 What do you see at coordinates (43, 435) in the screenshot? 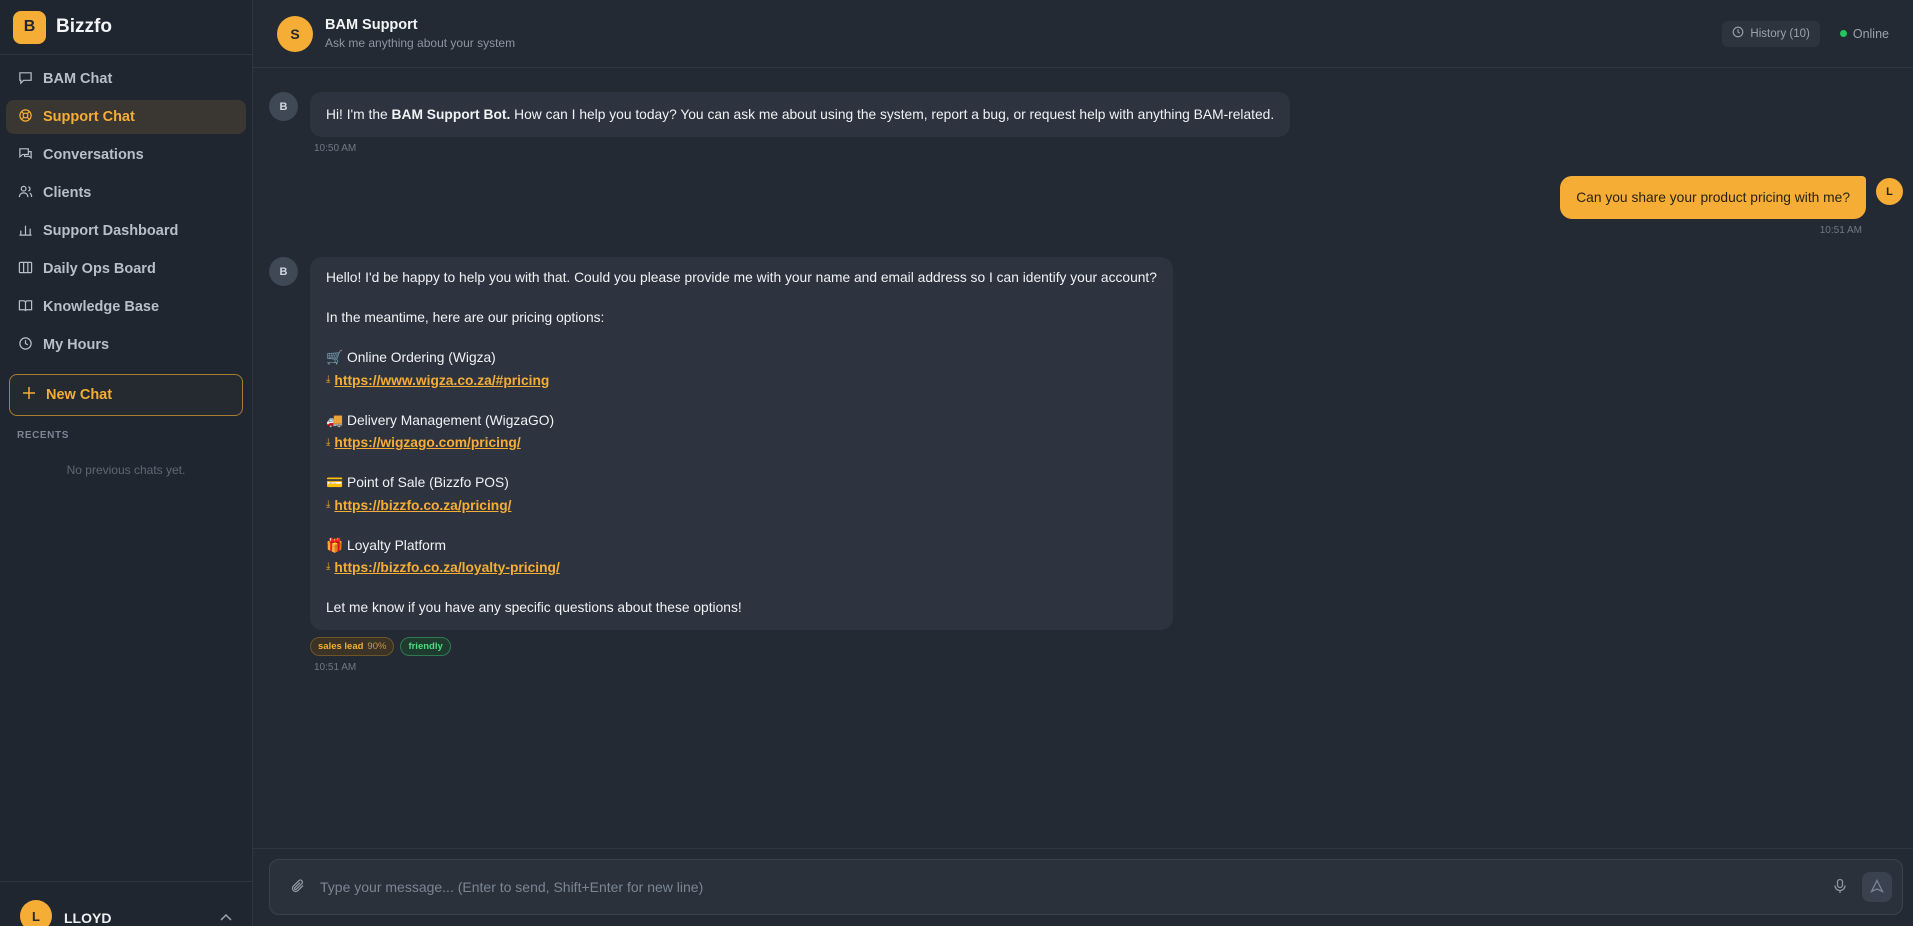
I see `recents-heading: RECENTS` at bounding box center [43, 435].